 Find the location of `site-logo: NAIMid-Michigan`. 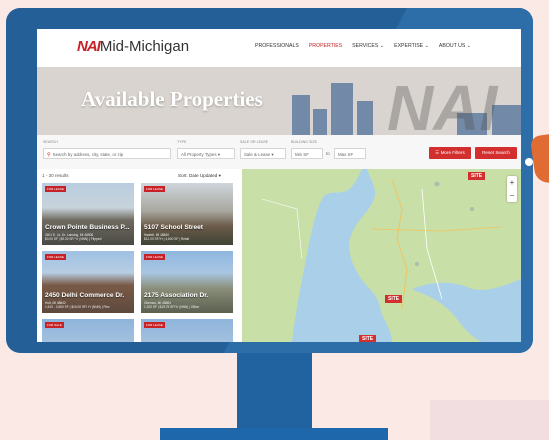

site-logo: NAIMid-Michigan is located at coordinates (133, 46).